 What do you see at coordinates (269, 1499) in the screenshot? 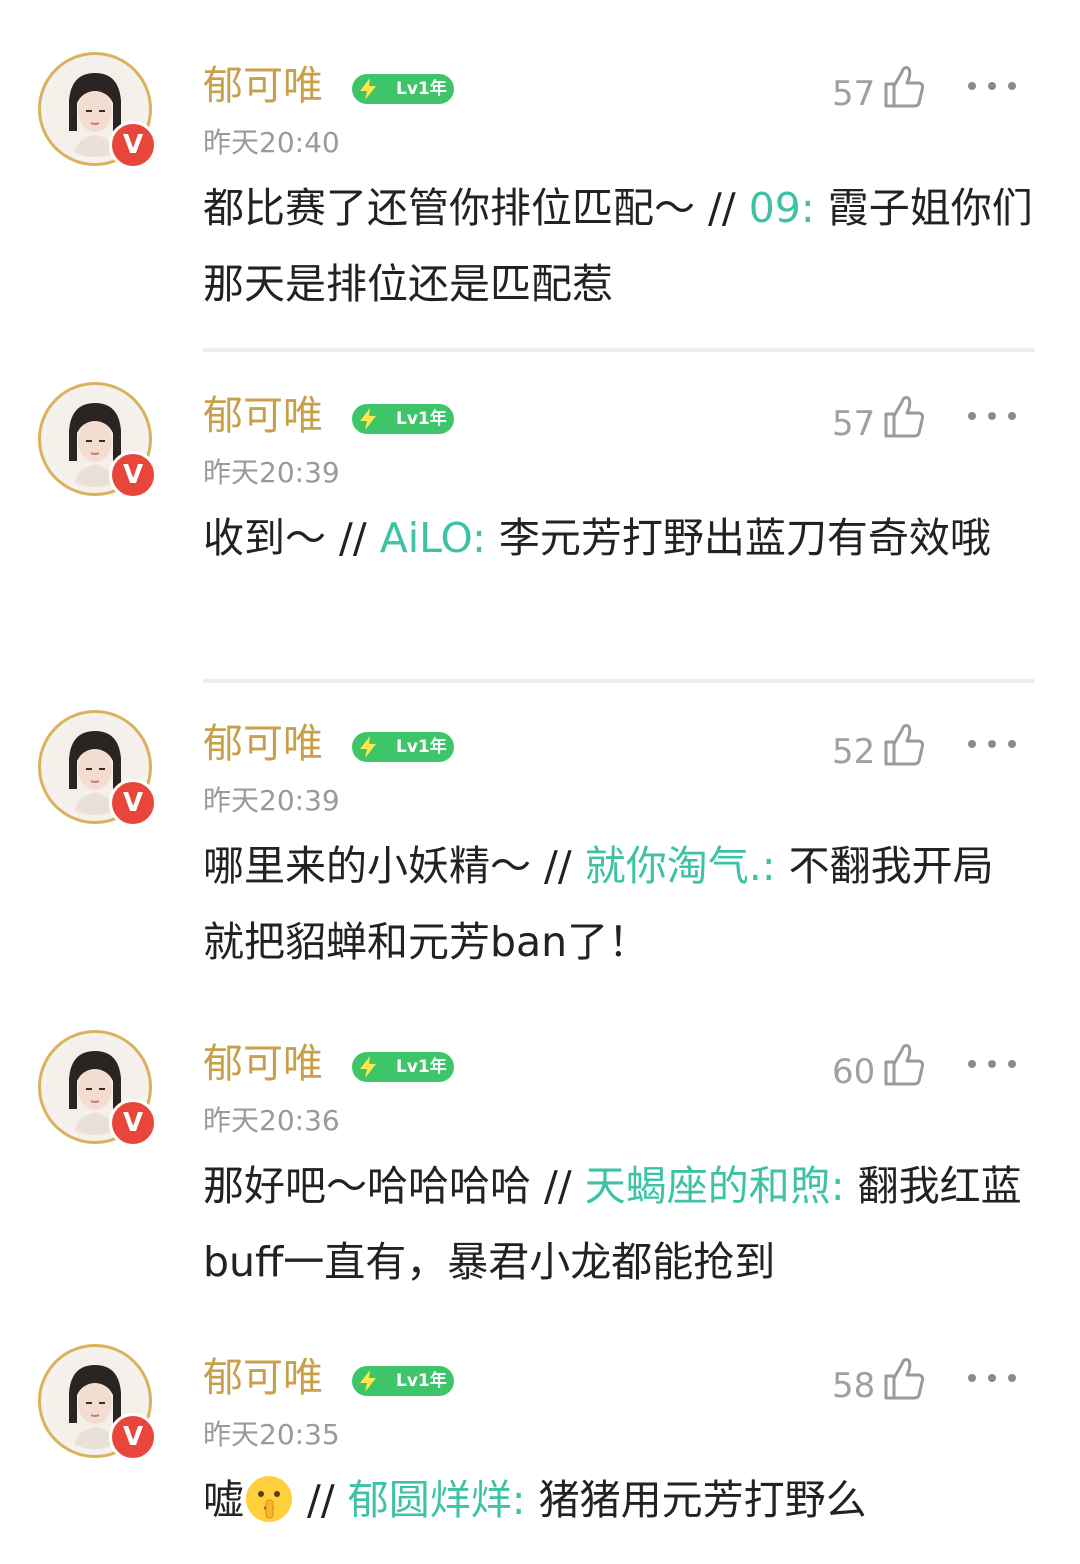
I see `shushing-face-emoji` at bounding box center [269, 1499].